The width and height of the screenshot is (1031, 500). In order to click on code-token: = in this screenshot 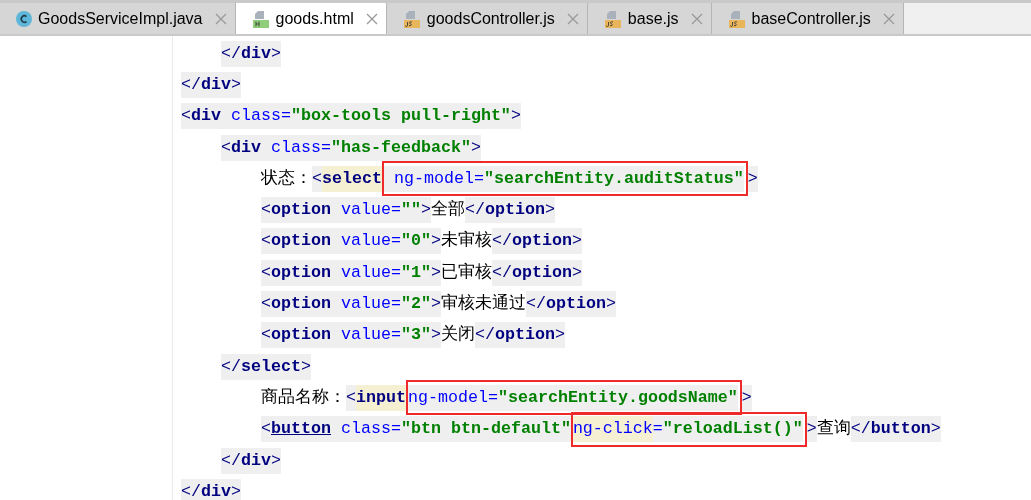, I will do `click(657, 429)`.